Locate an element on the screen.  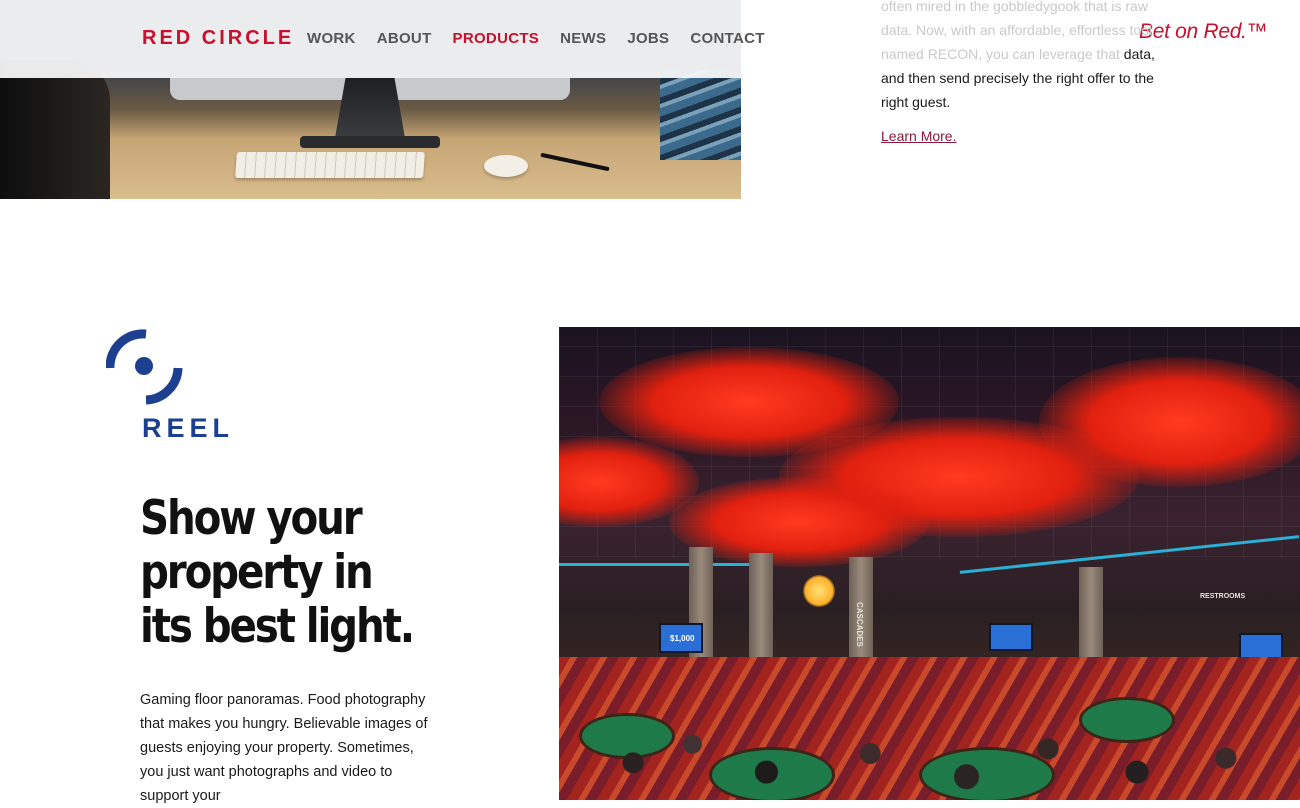
reel-logo-icon is located at coordinates (144, 367).